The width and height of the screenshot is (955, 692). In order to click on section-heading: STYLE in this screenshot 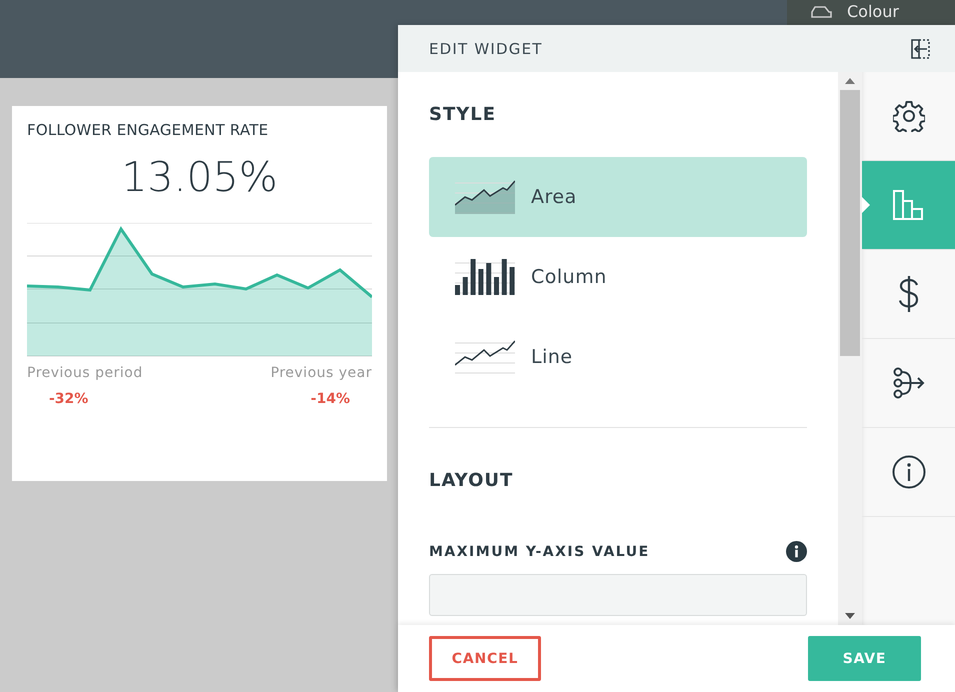, I will do `click(462, 114)`.